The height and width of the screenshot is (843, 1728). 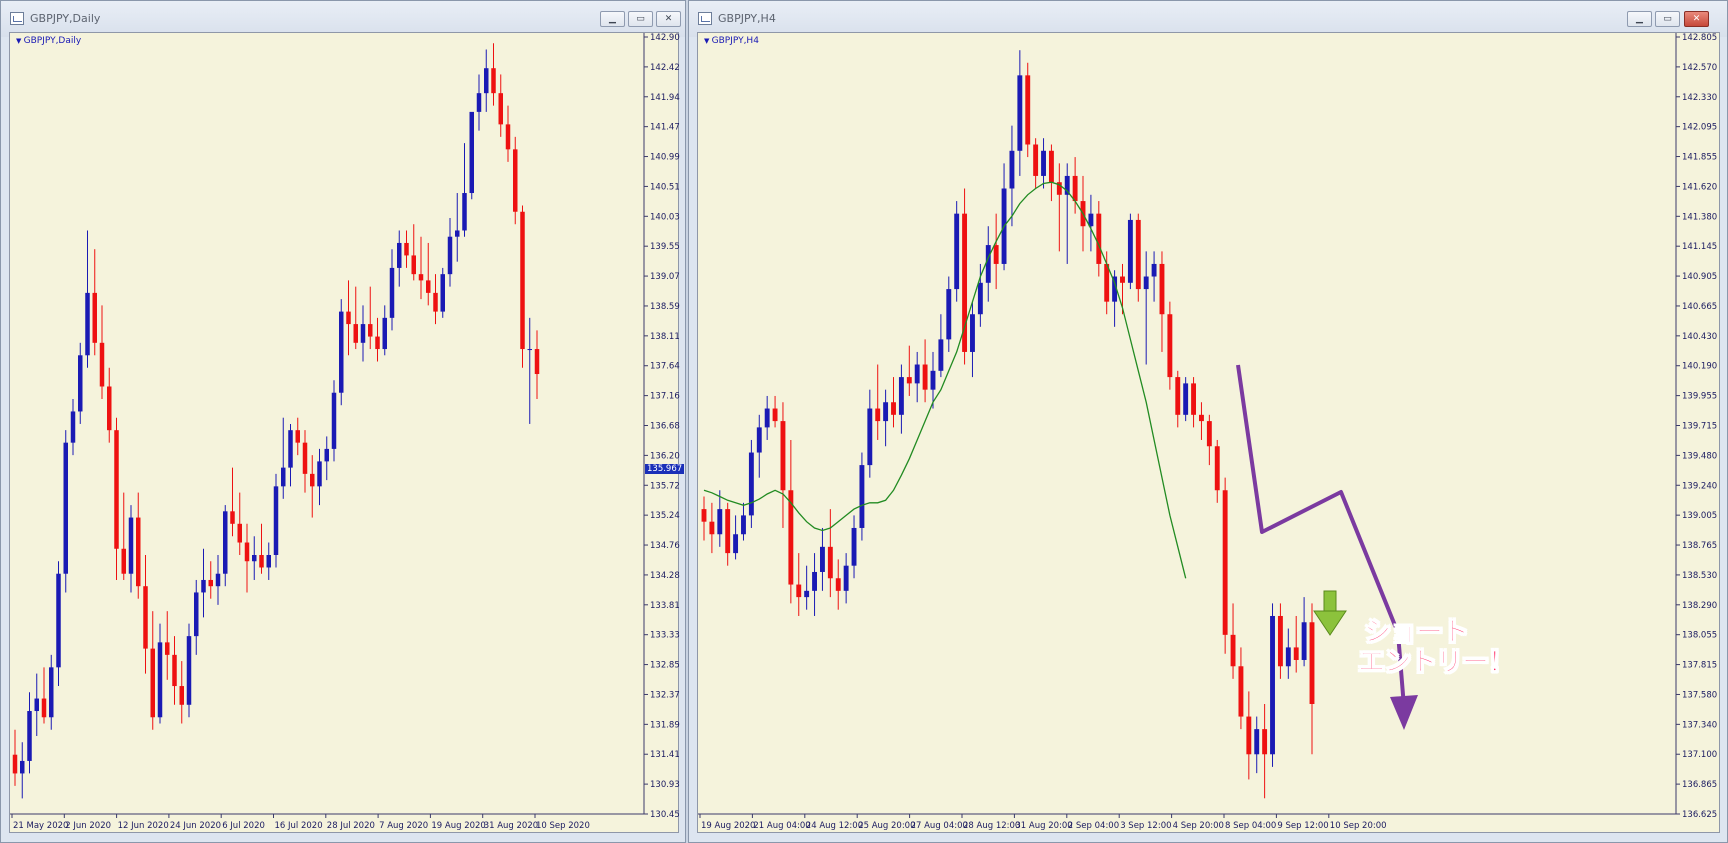 What do you see at coordinates (1302, 826) in the screenshot?
I see `time-tick-label: 9 Sep 12:00` at bounding box center [1302, 826].